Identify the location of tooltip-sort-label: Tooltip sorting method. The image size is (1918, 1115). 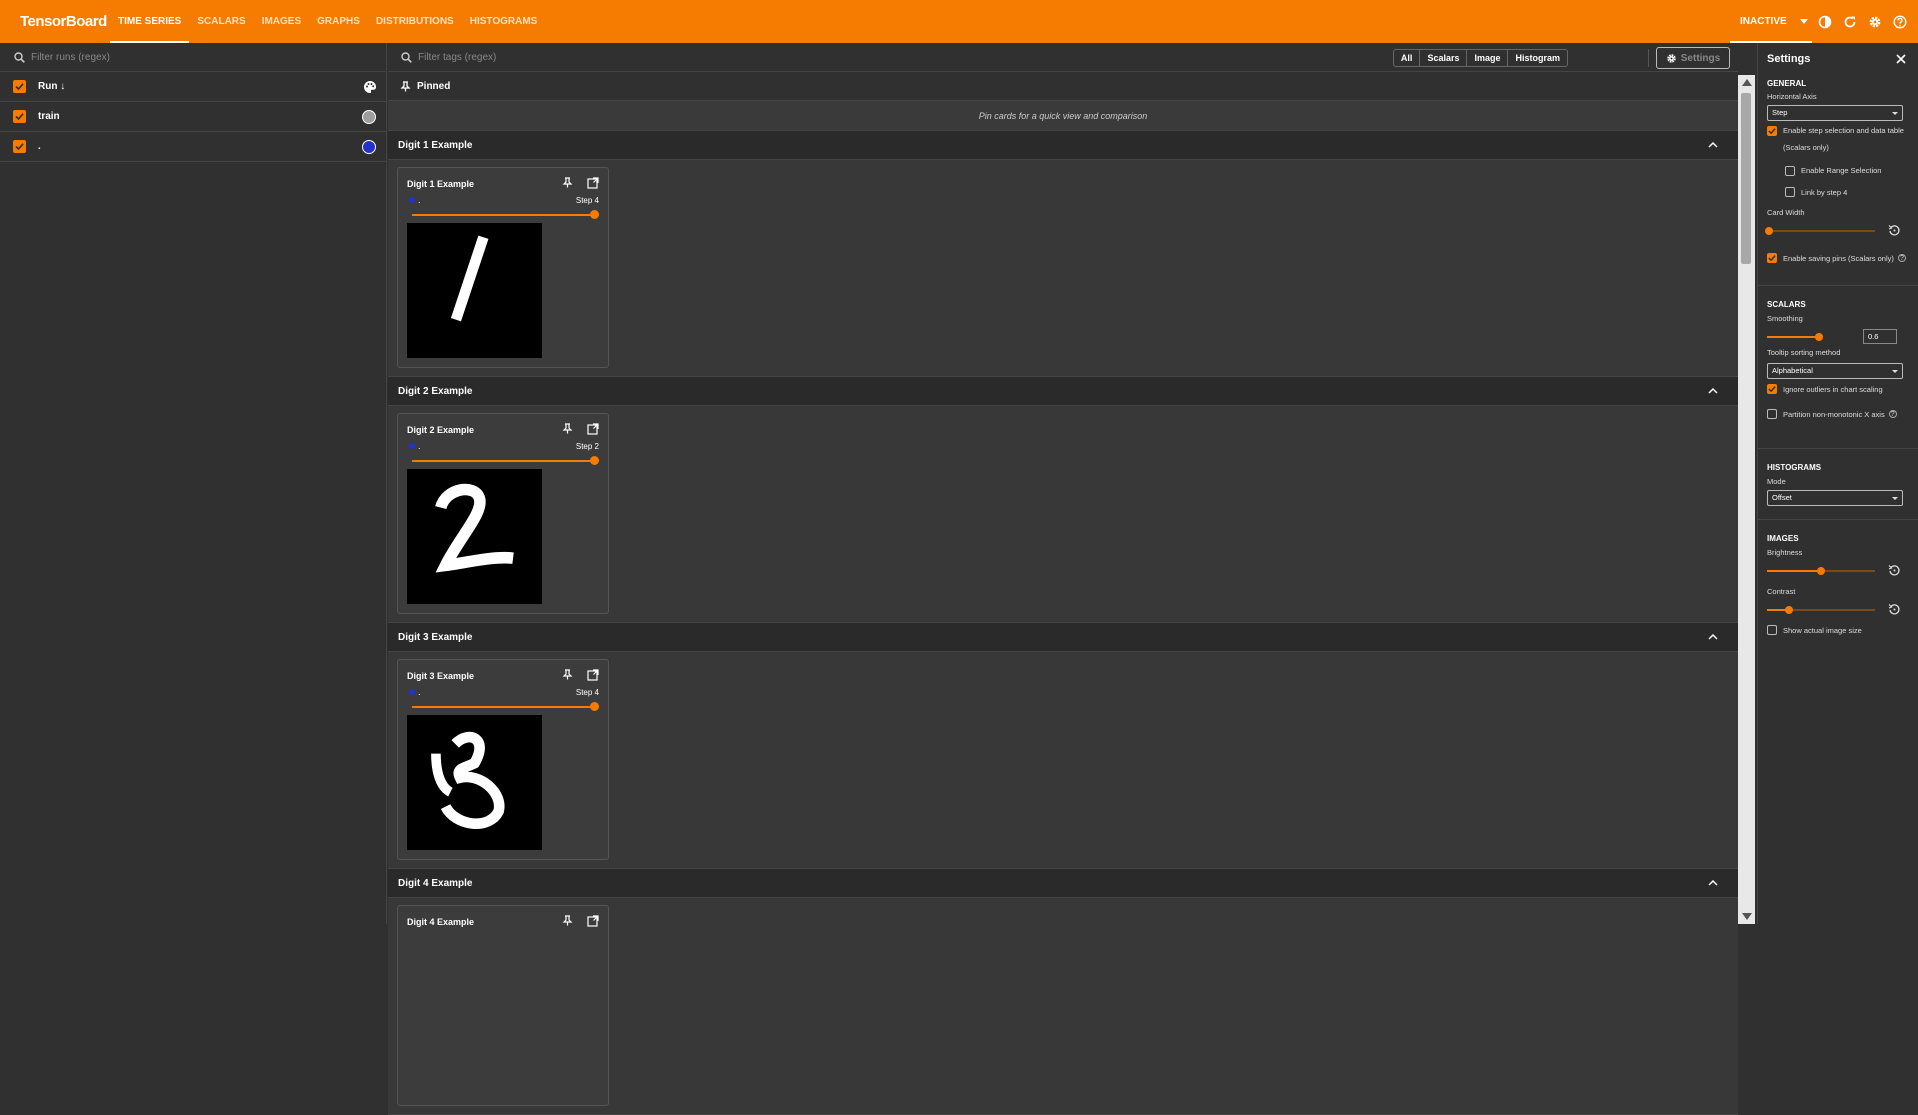
(1804, 352).